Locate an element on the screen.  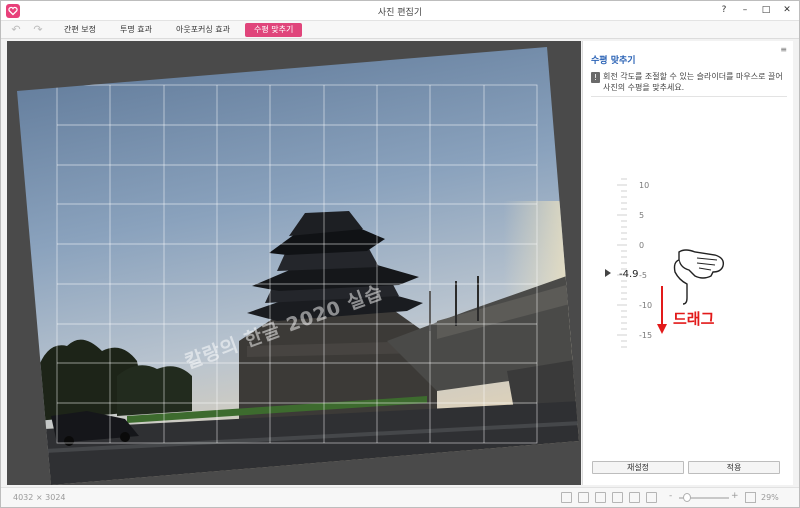
zoom-value: 29% is located at coordinates (770, 497).